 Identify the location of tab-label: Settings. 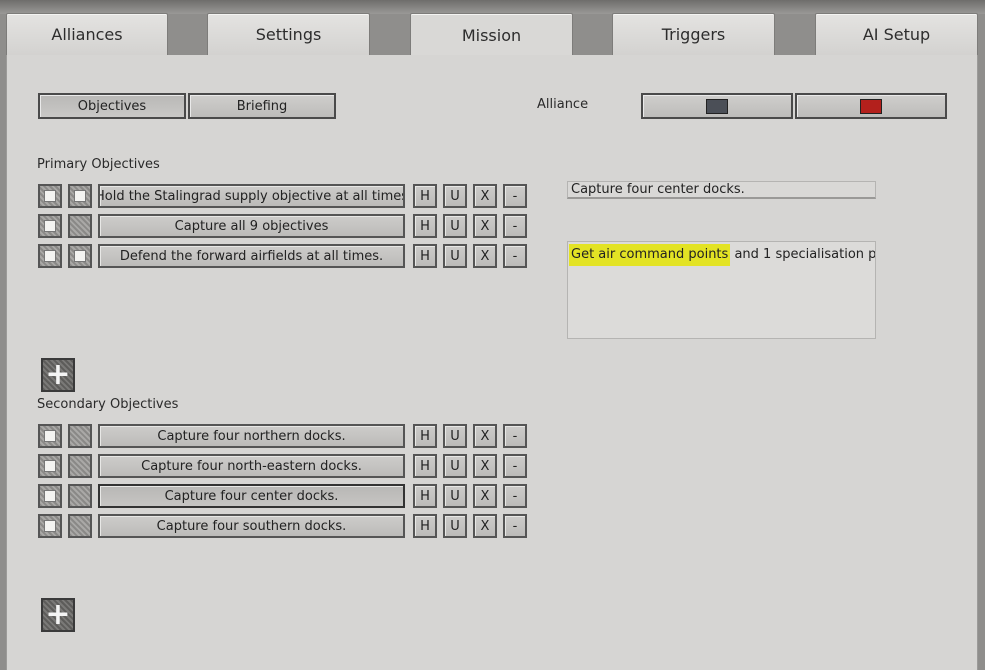
(288, 34).